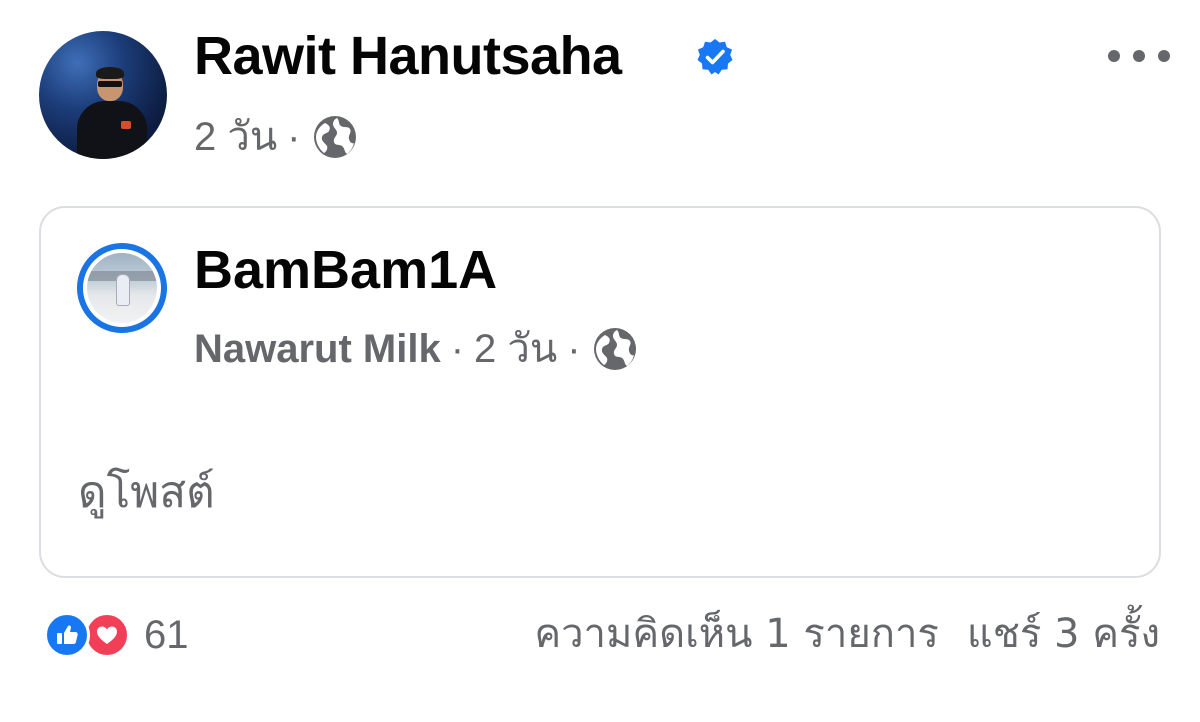 The image size is (1200, 722). Describe the element at coordinates (1063, 634) in the screenshot. I see `shares-count-link: แชร์ 3 ครั้ง` at that location.